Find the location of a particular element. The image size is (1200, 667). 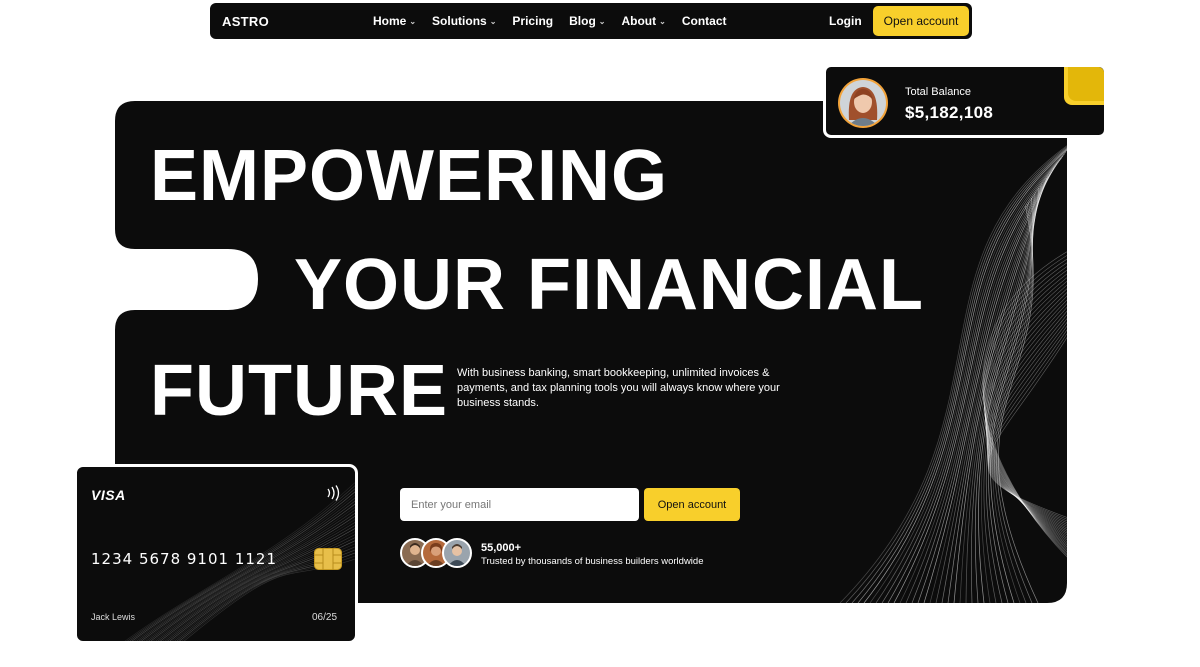

email-input is located at coordinates (519, 504).